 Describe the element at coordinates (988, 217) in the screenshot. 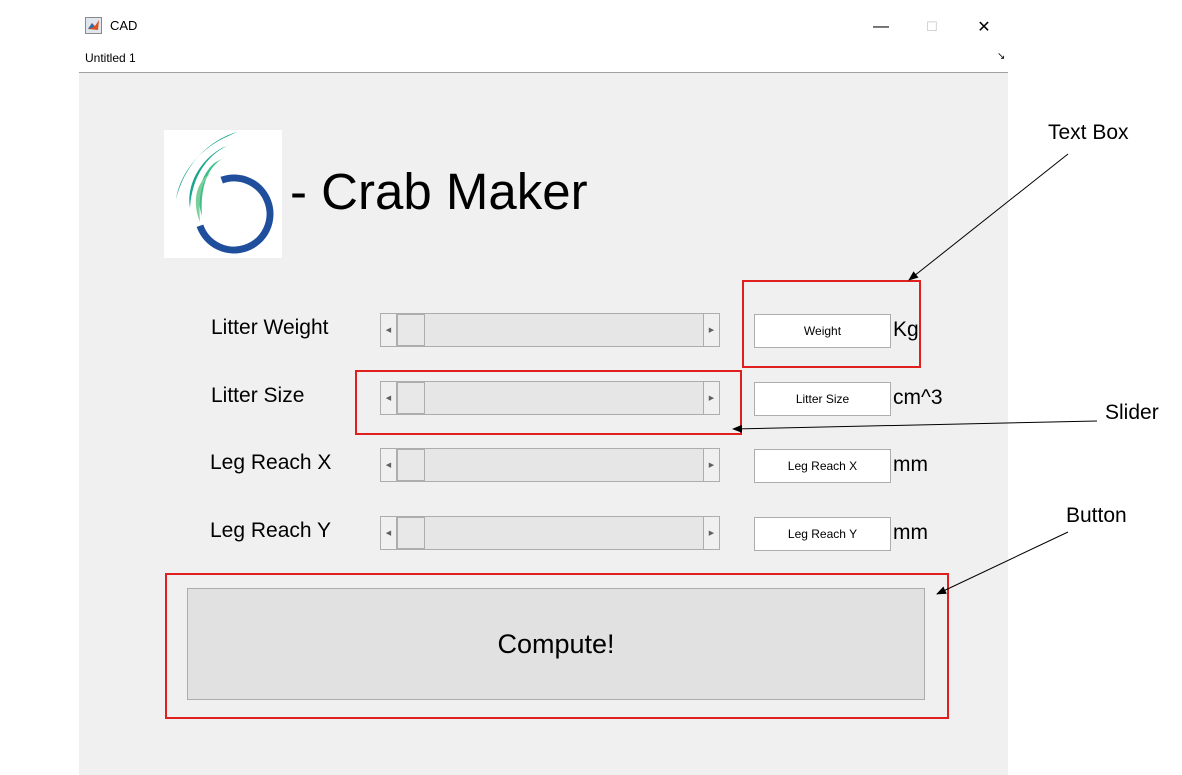

I see `annotation-arrow-textbox` at that location.